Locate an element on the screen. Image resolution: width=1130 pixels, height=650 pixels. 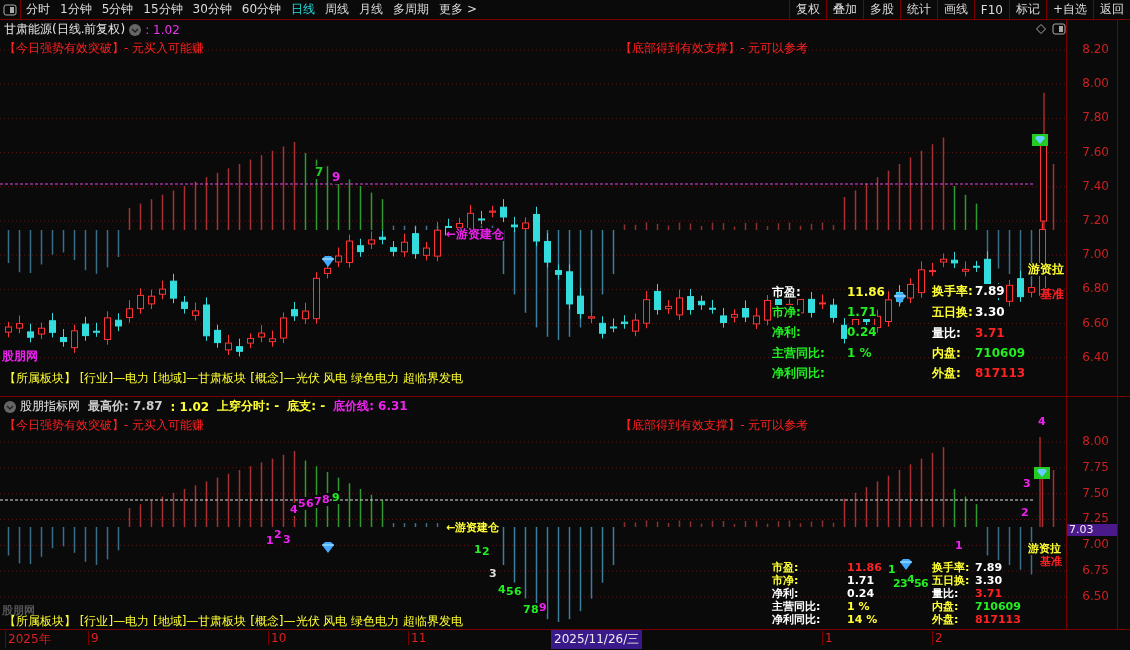
date-label: 2025年 is located at coordinates (28, 639).